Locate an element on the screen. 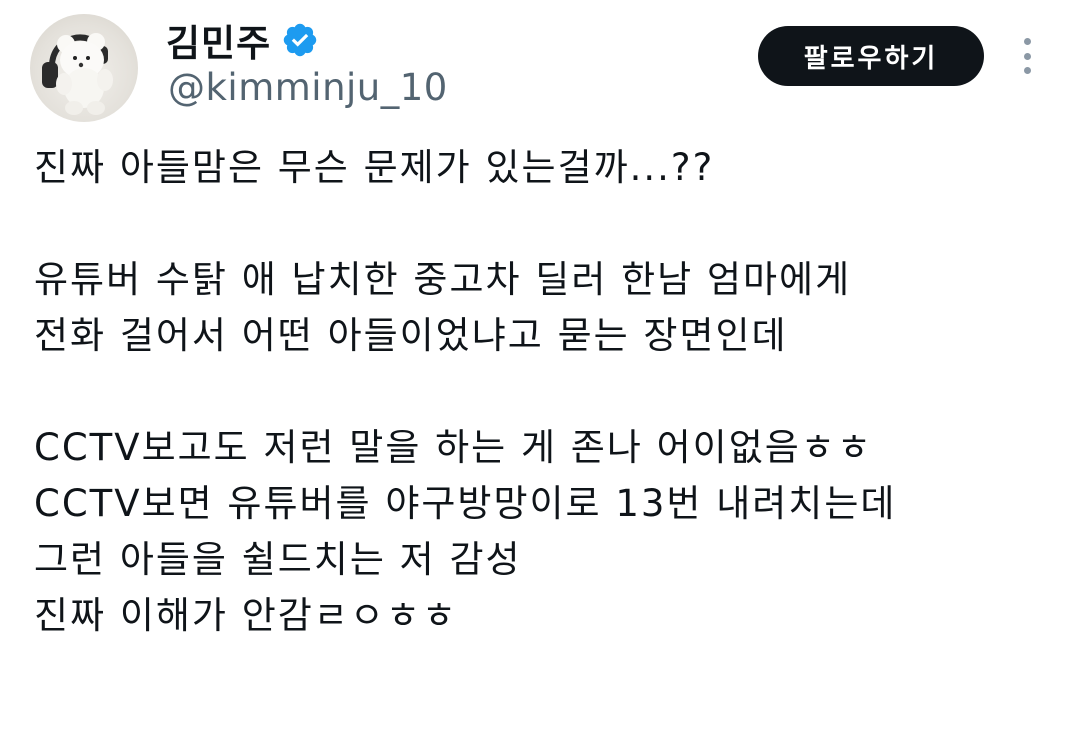 The width and height of the screenshot is (1080, 756). tweet-line: CCTV보면 유튜버를 야구방망이로 13번 내려치는데 is located at coordinates (465, 503).